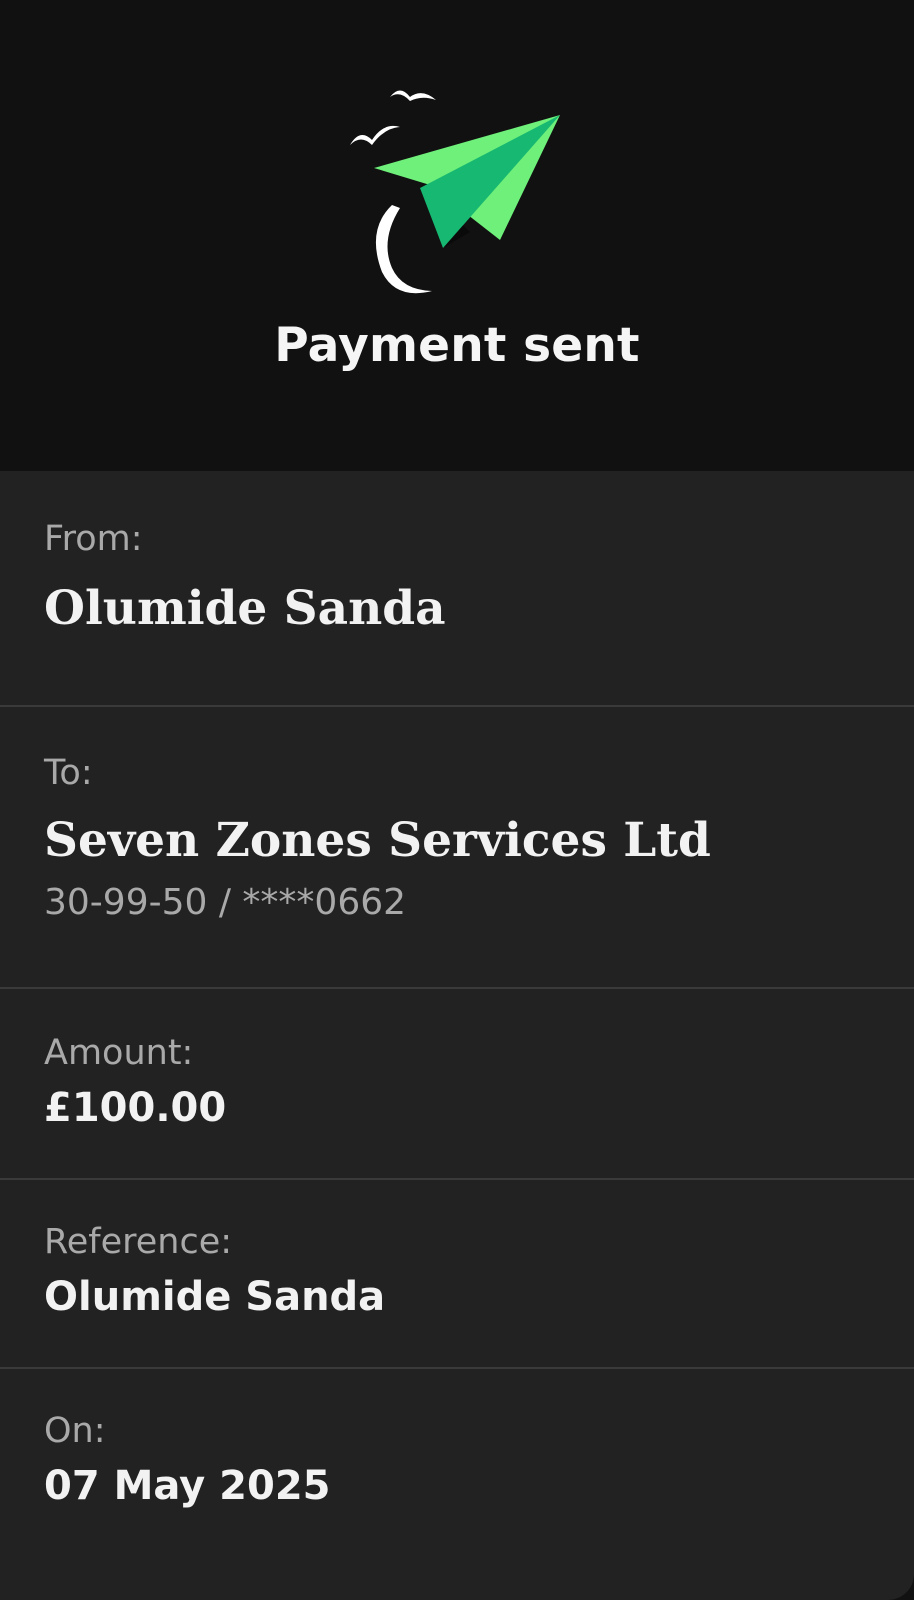 This screenshot has width=914, height=1600. What do you see at coordinates (138, 1242) in the screenshot?
I see `reference-label: Reference:` at bounding box center [138, 1242].